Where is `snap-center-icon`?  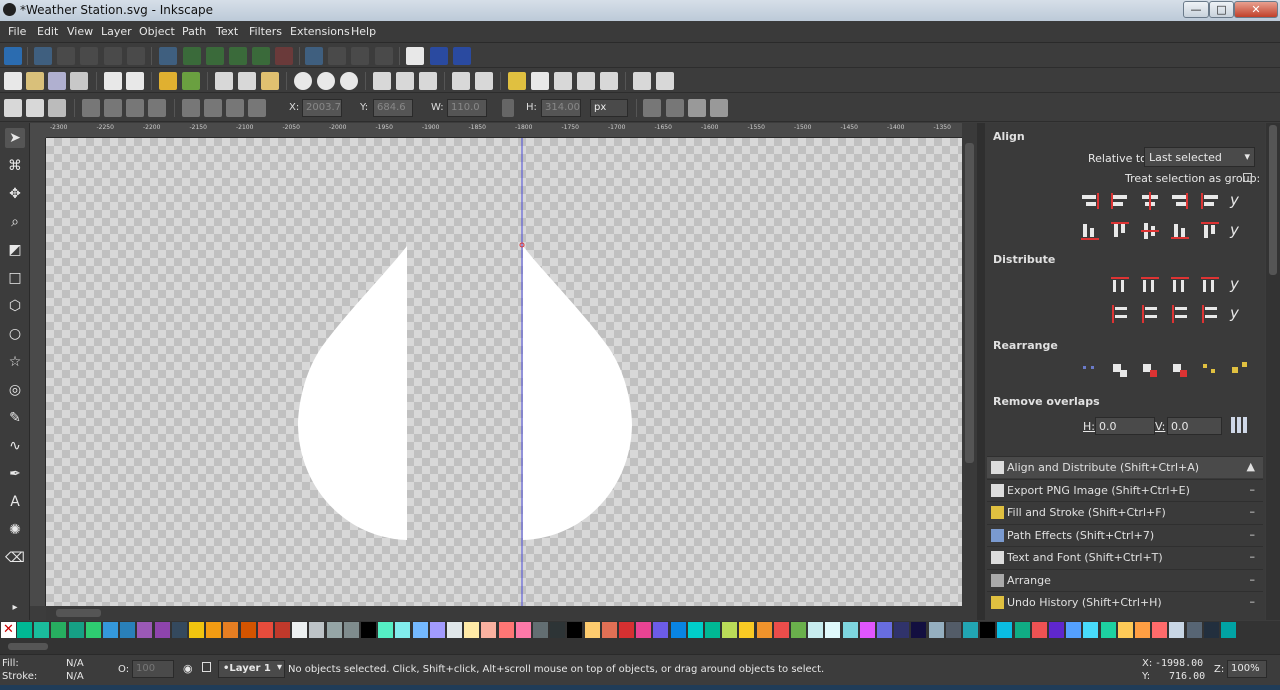
snap-center-icon is located at coordinates (136, 56).